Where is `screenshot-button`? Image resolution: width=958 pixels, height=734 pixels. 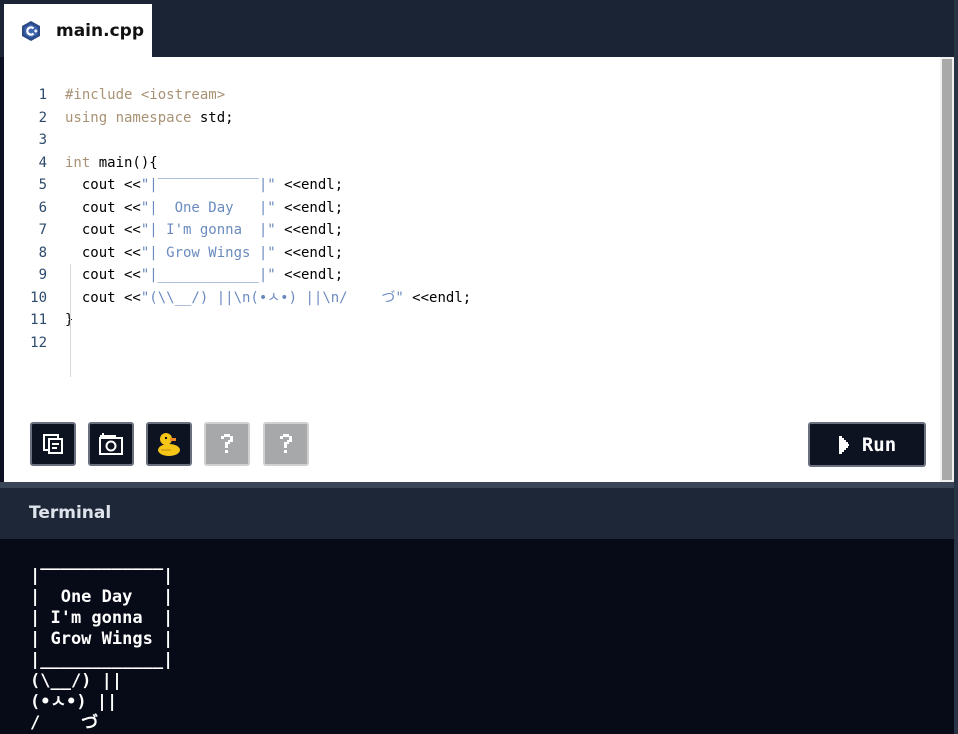
screenshot-button is located at coordinates (111, 444).